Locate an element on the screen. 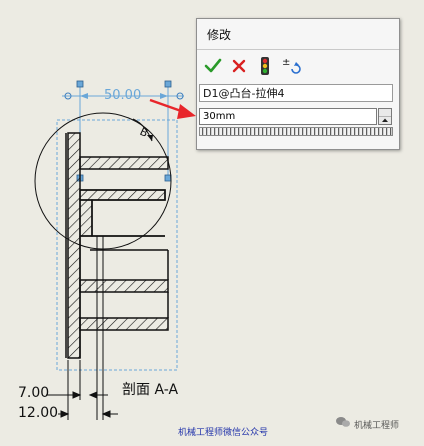 The width and height of the screenshot is (424, 446). checkmark-icon is located at coordinates (213, 65).